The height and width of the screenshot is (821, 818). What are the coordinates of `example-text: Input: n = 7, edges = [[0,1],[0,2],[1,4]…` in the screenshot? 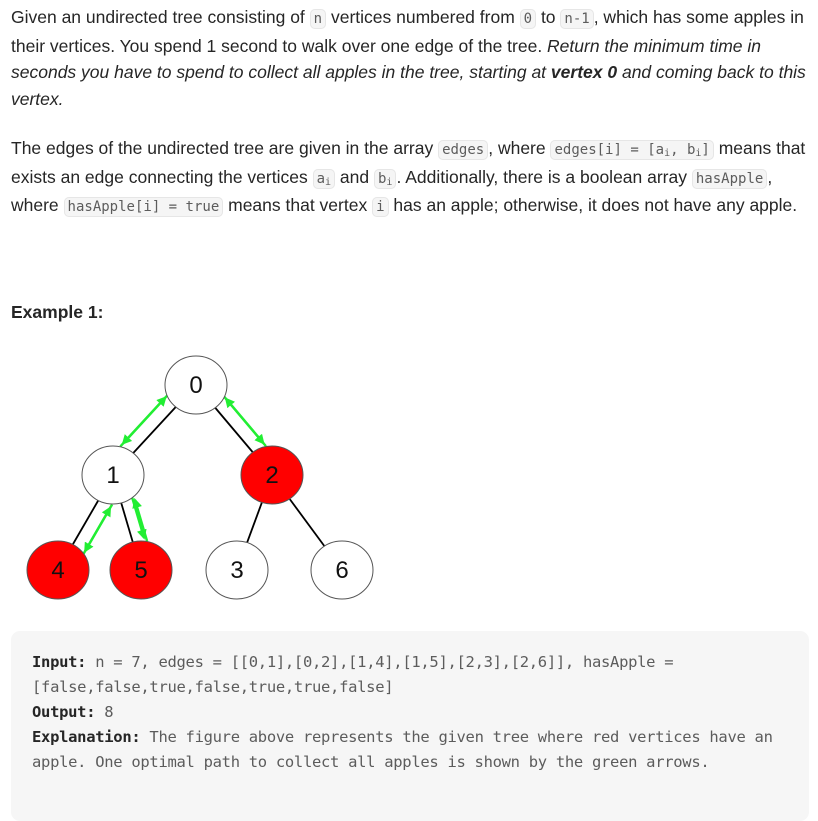 It's located at (417, 712).